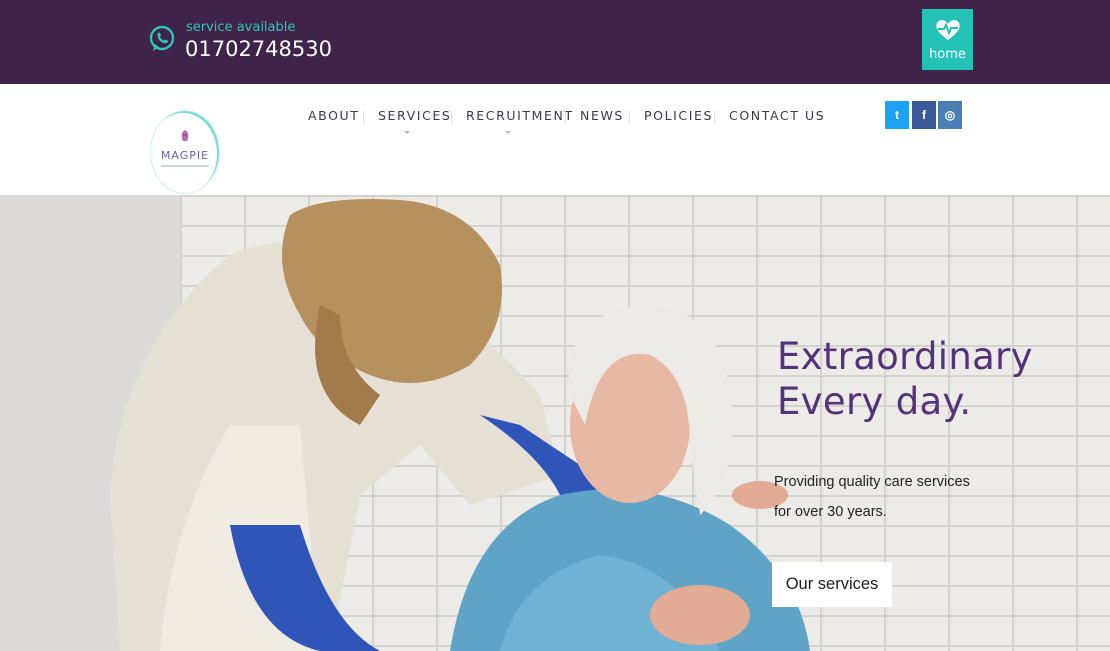 The height and width of the screenshot is (651, 1110). Describe the element at coordinates (924, 115) in the screenshot. I see `facebook-icon: f` at that location.